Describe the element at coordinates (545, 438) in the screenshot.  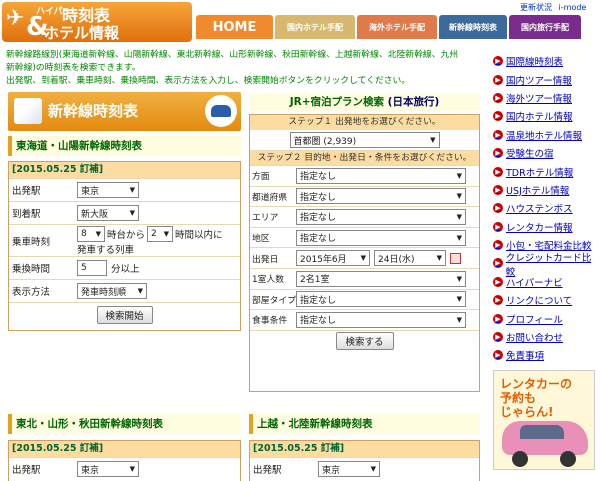
I see `car-icon` at that location.